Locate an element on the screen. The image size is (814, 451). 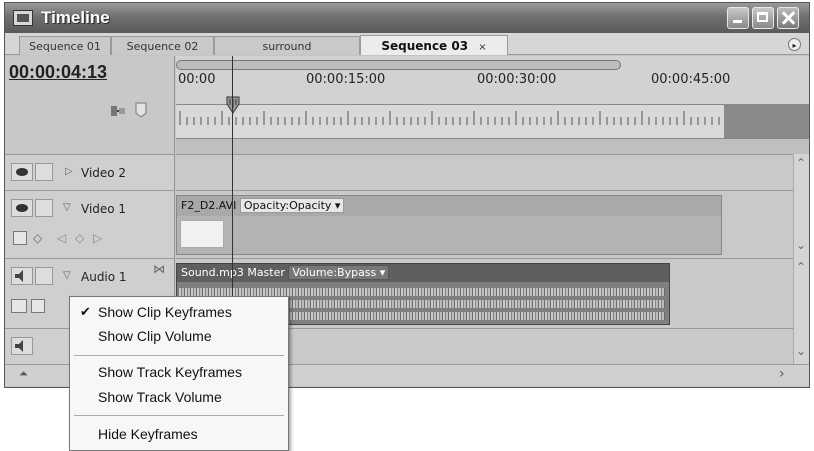
tab-surround: surround is located at coordinates (287, 45).